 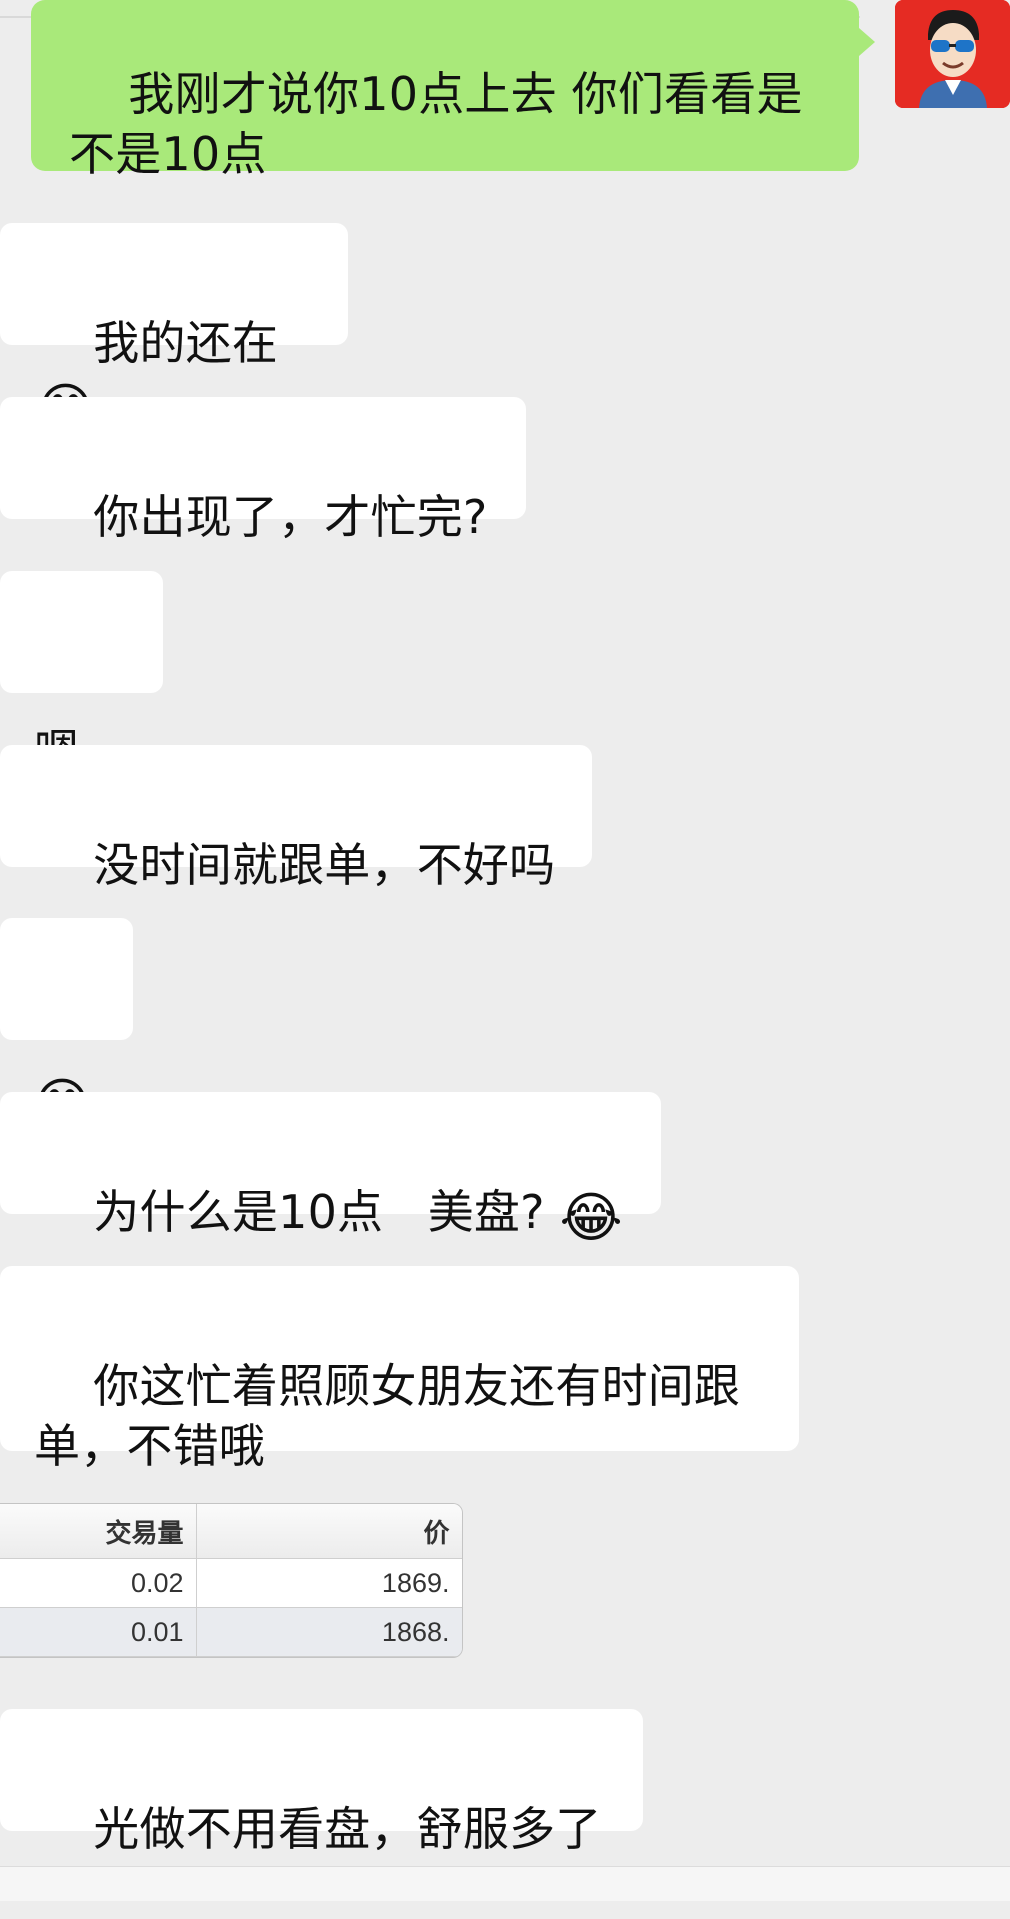 What do you see at coordinates (347, 1829) in the screenshot?
I see `message-text: 光做不用看盘，舒服多了` at bounding box center [347, 1829].